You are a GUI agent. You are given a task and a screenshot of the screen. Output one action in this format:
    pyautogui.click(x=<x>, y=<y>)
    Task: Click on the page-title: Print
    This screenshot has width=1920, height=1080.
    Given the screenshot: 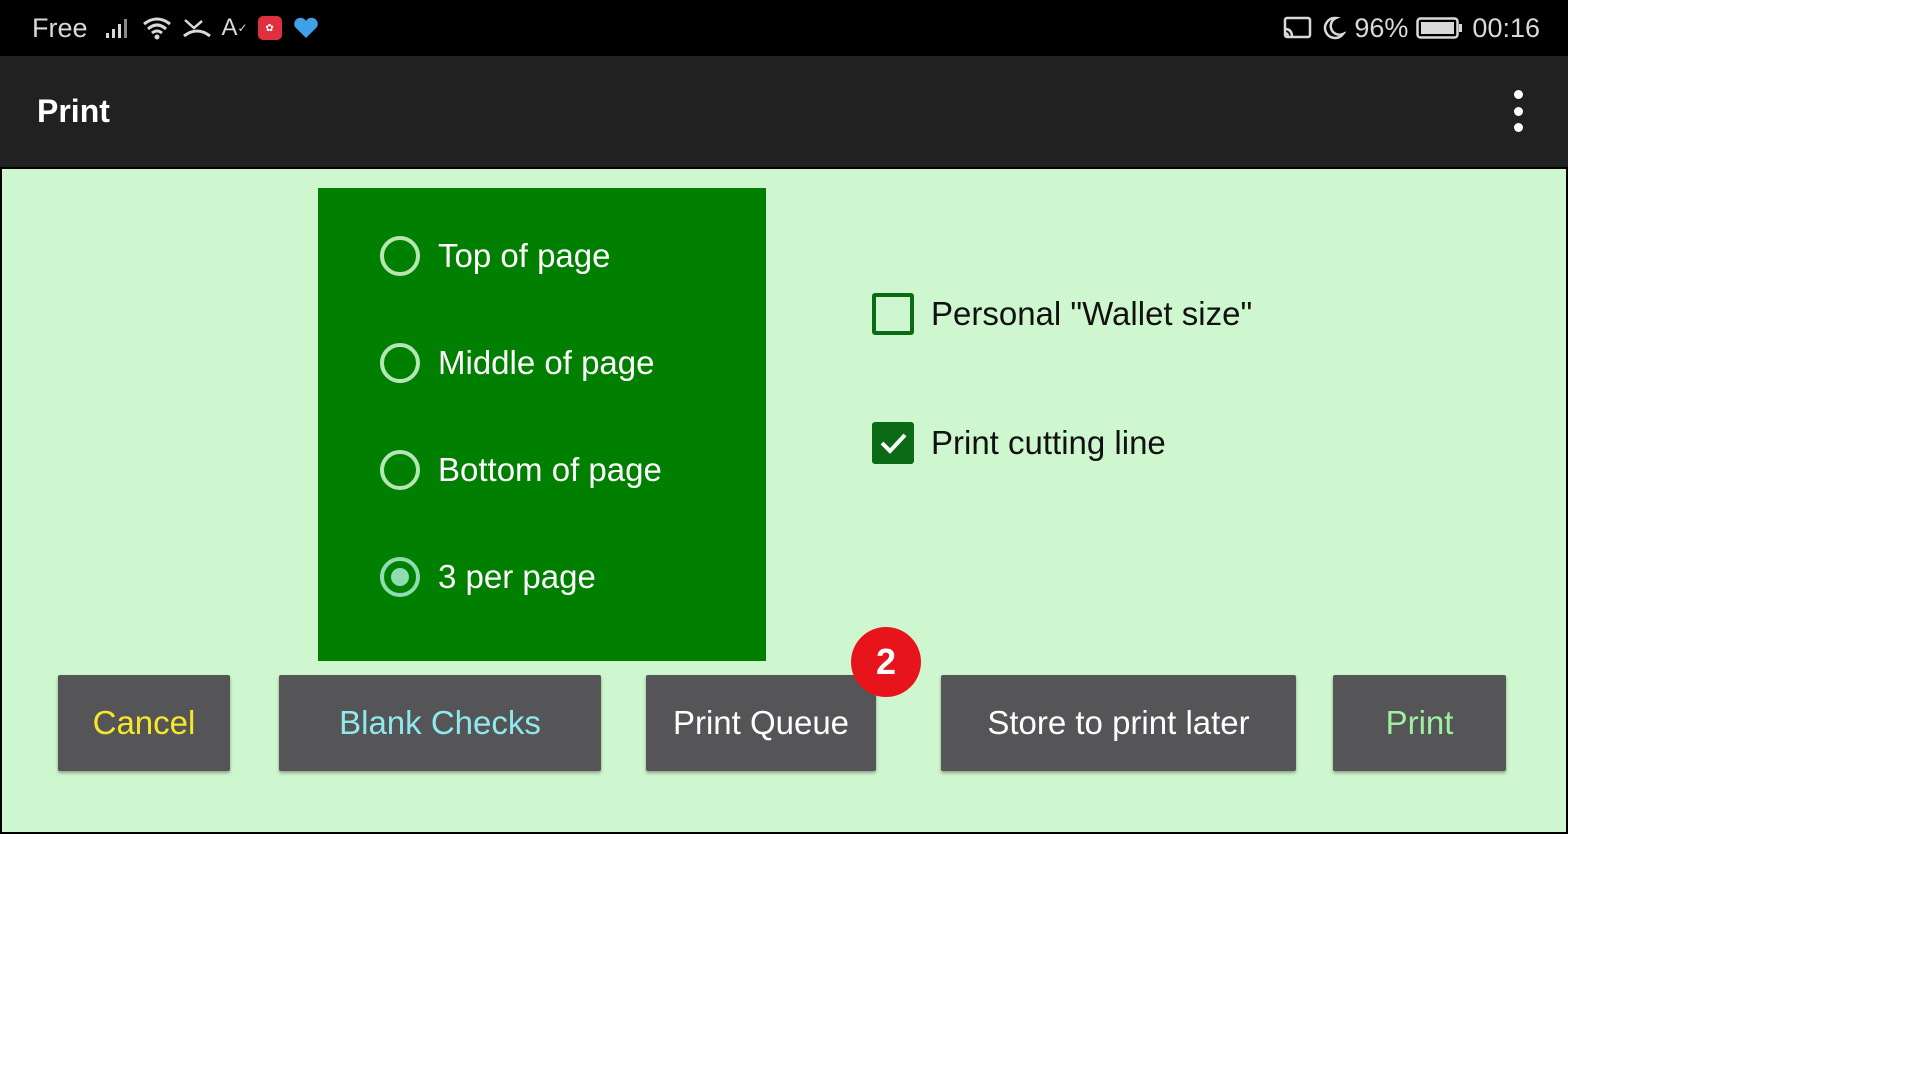 What is the action you would take?
    pyautogui.click(x=73, y=111)
    